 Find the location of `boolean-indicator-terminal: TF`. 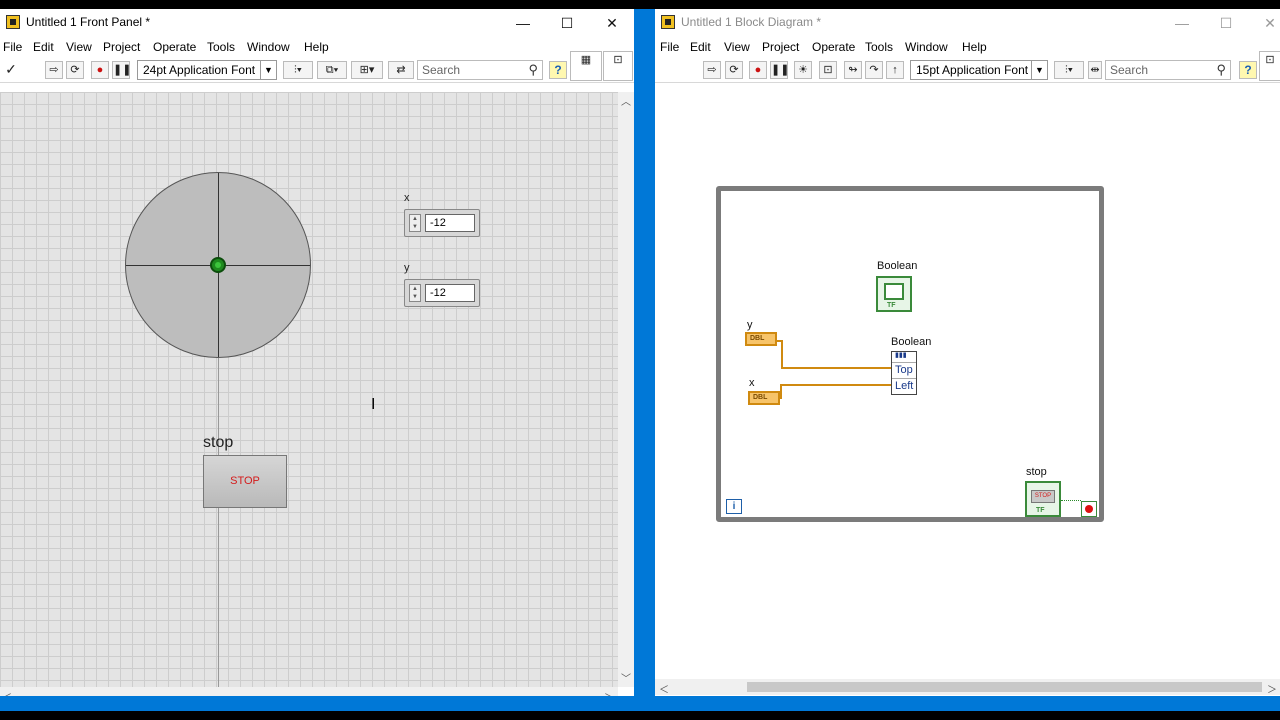

boolean-indicator-terminal: TF is located at coordinates (894, 294).